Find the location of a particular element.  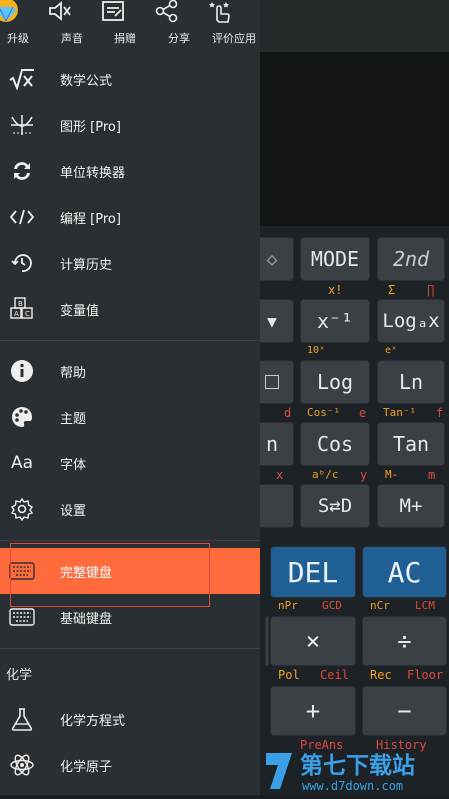

menu-item-theme: 主题 is located at coordinates (130, 417).